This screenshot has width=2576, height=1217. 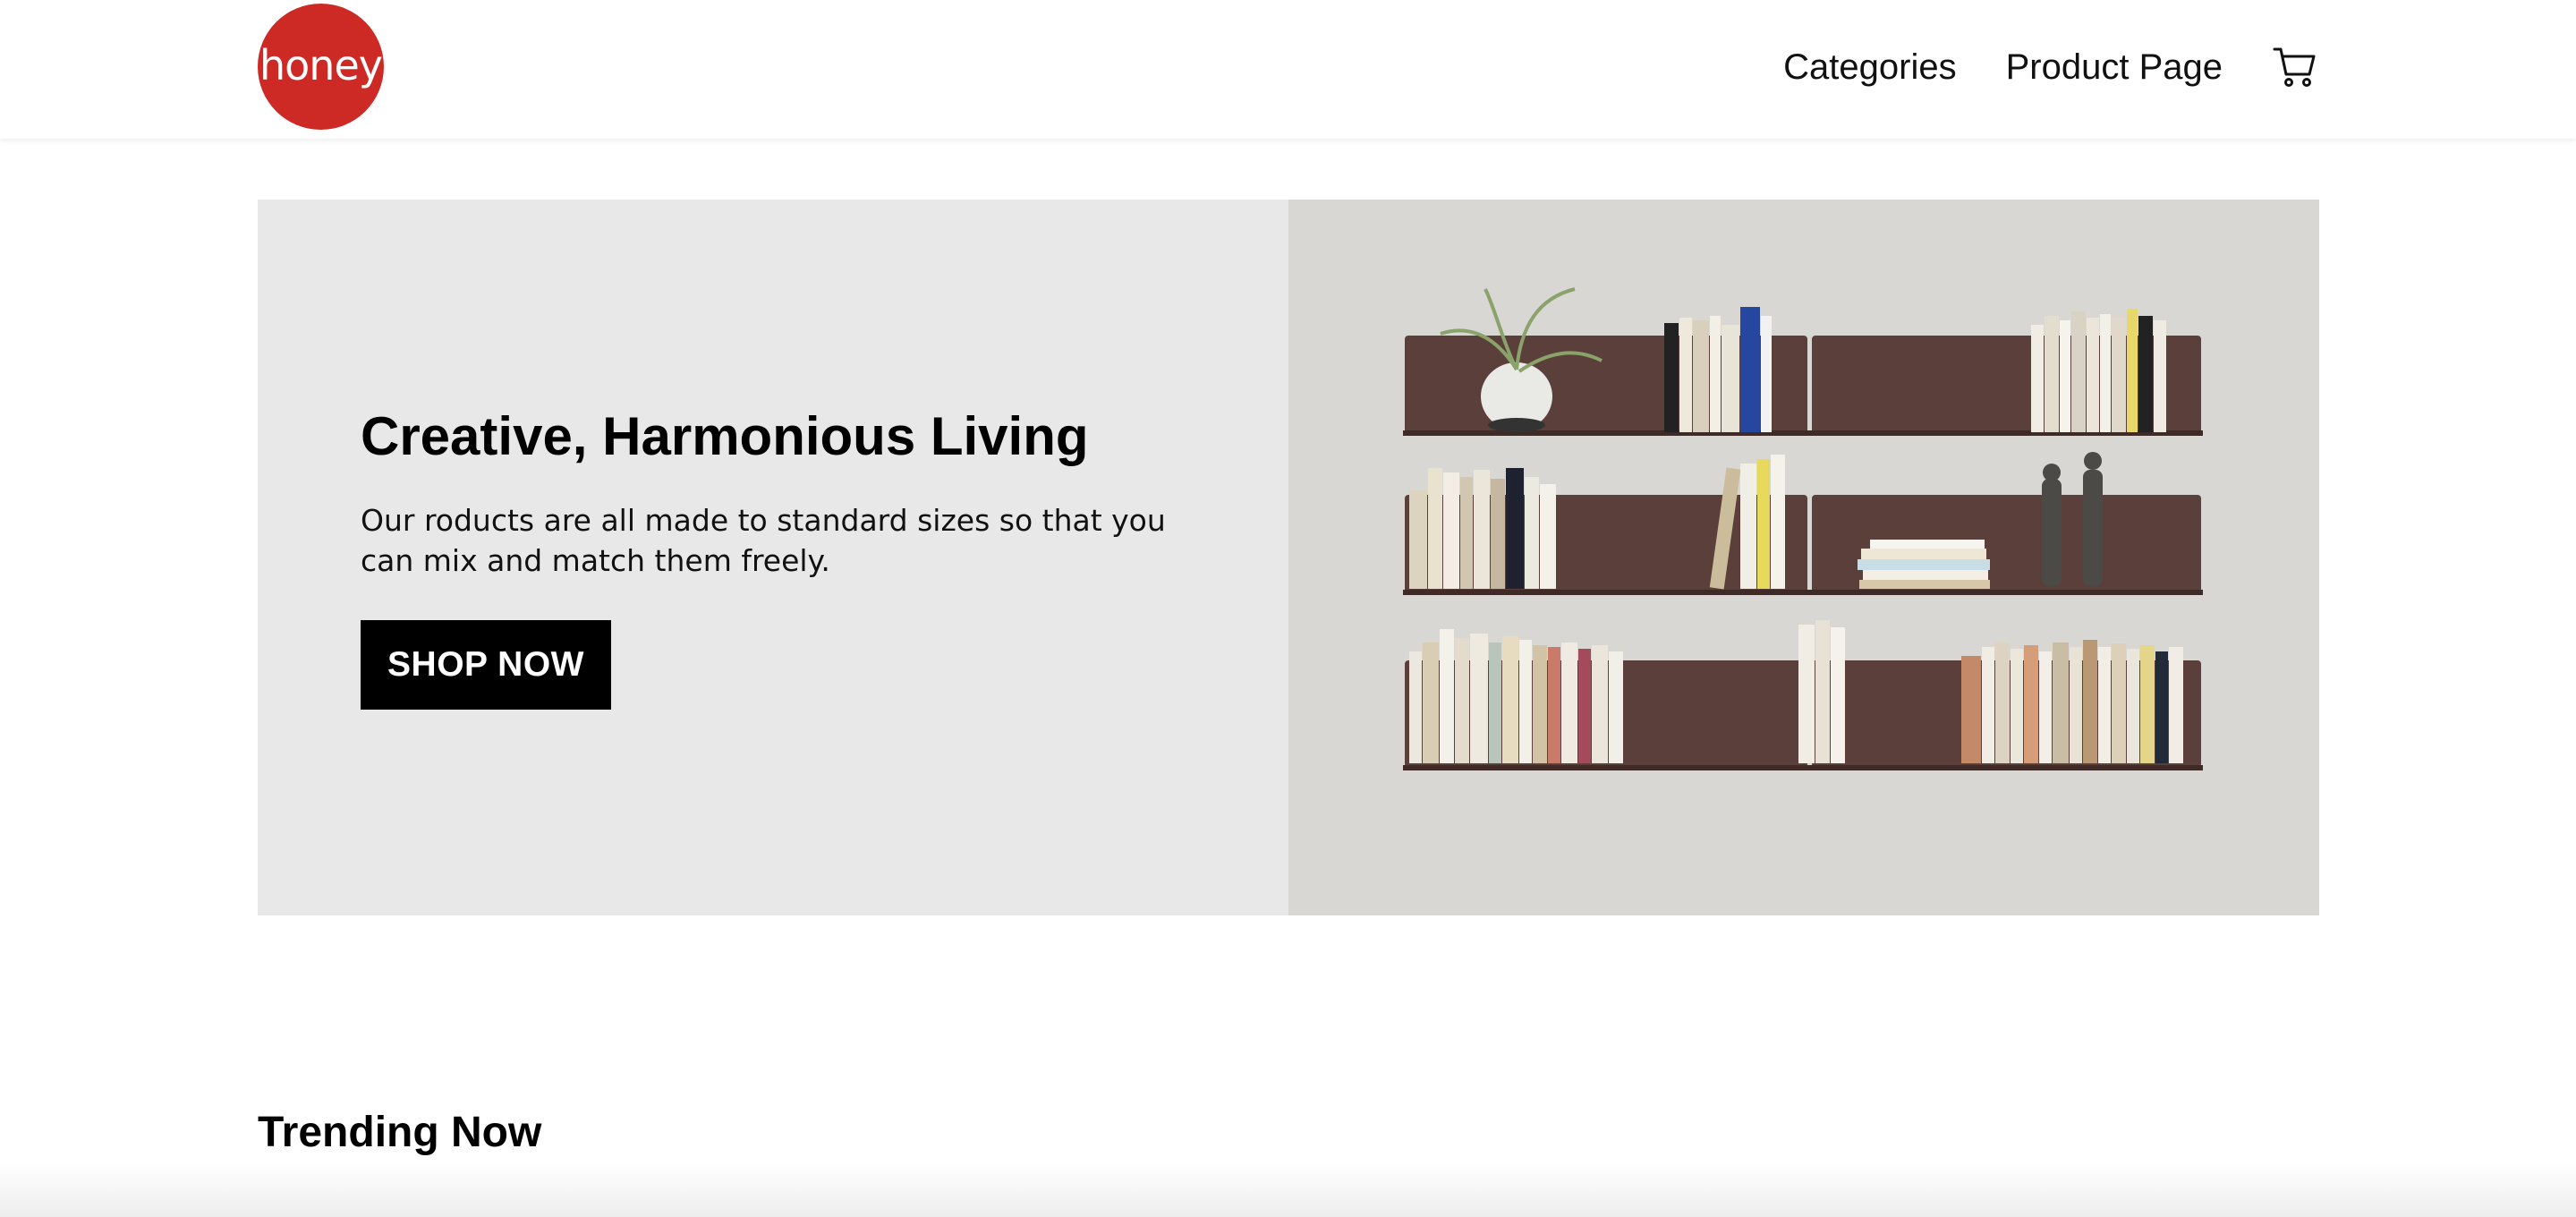 What do you see at coordinates (1288, 1190) in the screenshot?
I see `page-fade` at bounding box center [1288, 1190].